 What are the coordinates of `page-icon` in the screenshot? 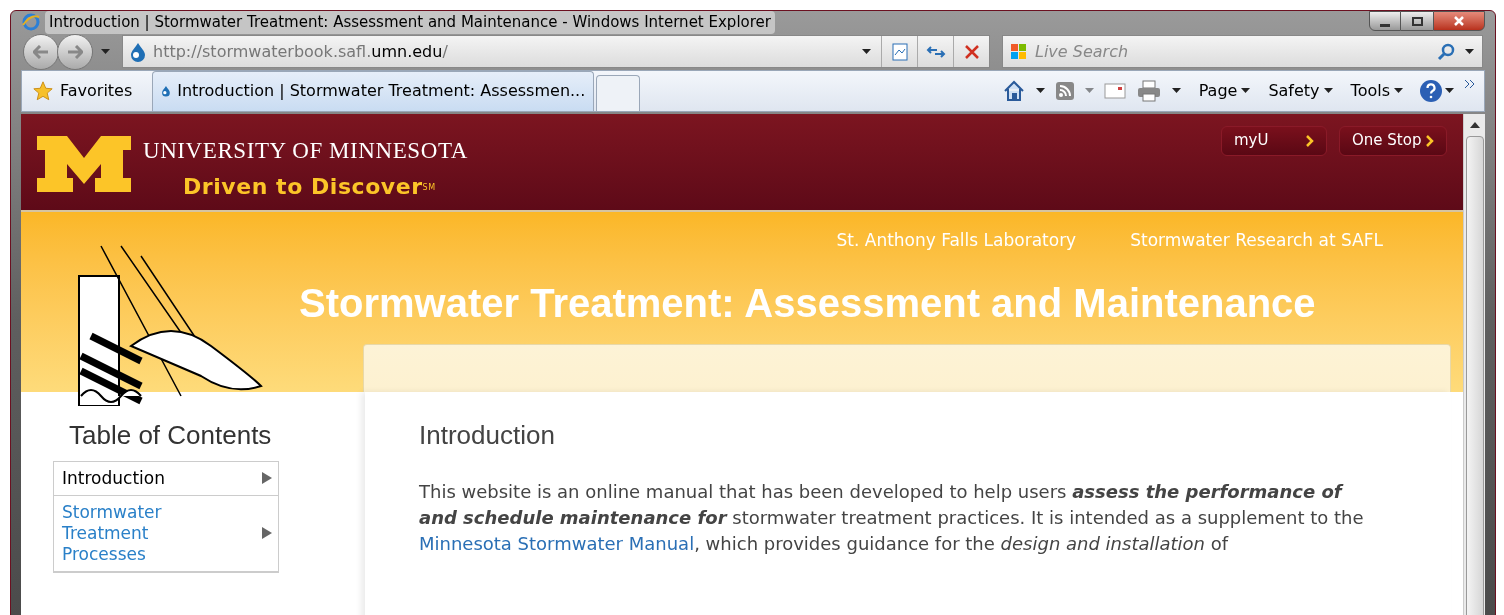 It's located at (899, 51).